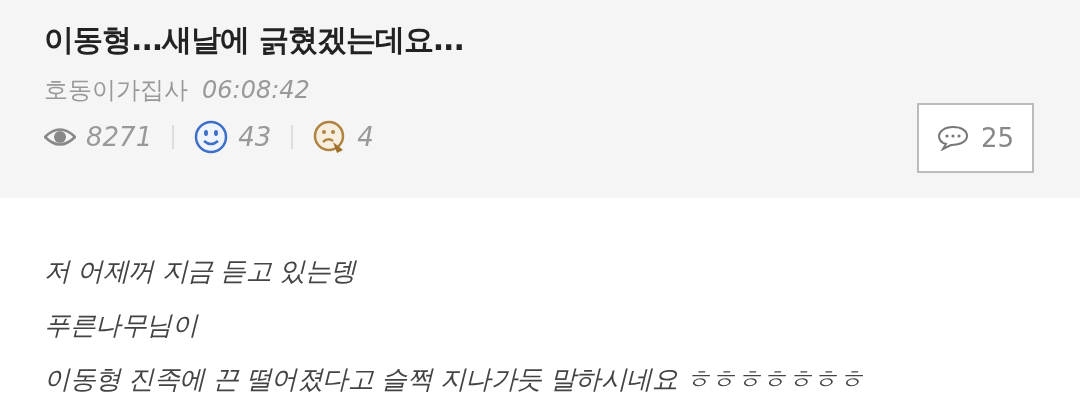 The width and height of the screenshot is (1080, 412). Describe the element at coordinates (116, 90) in the screenshot. I see `author-name: 호동이가집사` at that location.